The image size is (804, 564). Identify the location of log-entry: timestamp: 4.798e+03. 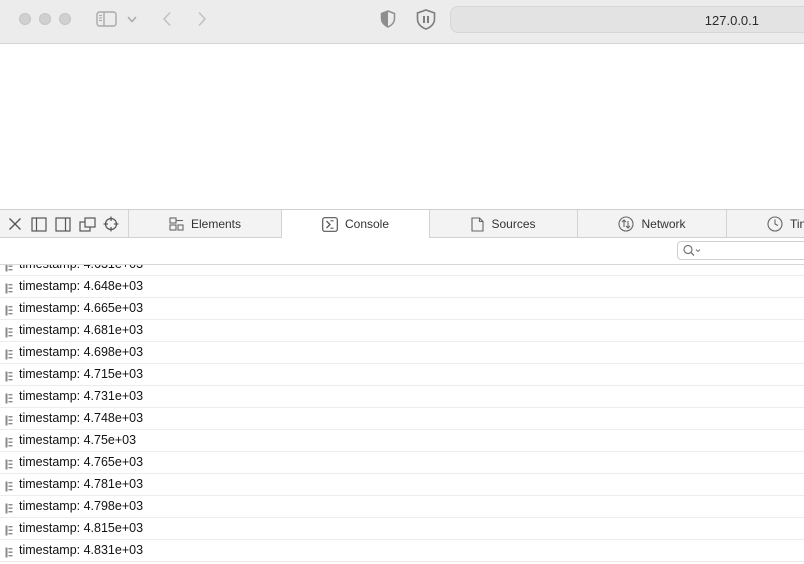
(402, 507).